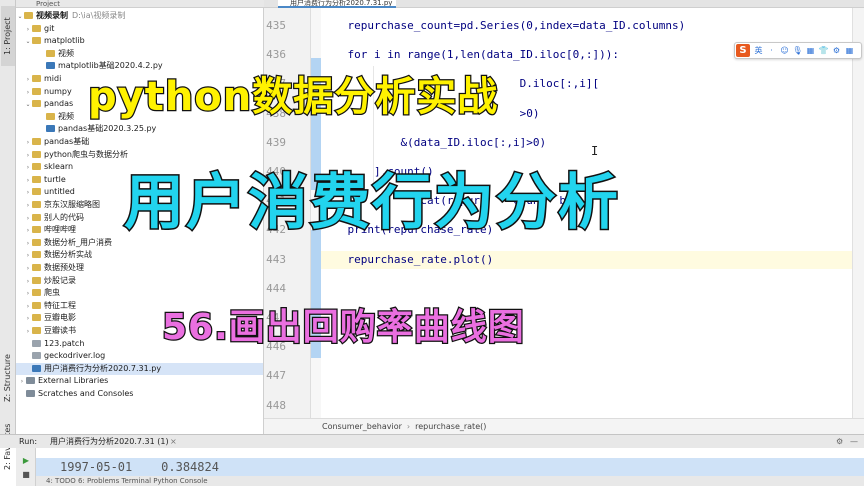 This screenshot has width=864, height=486. I want to click on run-toolbar: ▶ ■, so click(26, 467).